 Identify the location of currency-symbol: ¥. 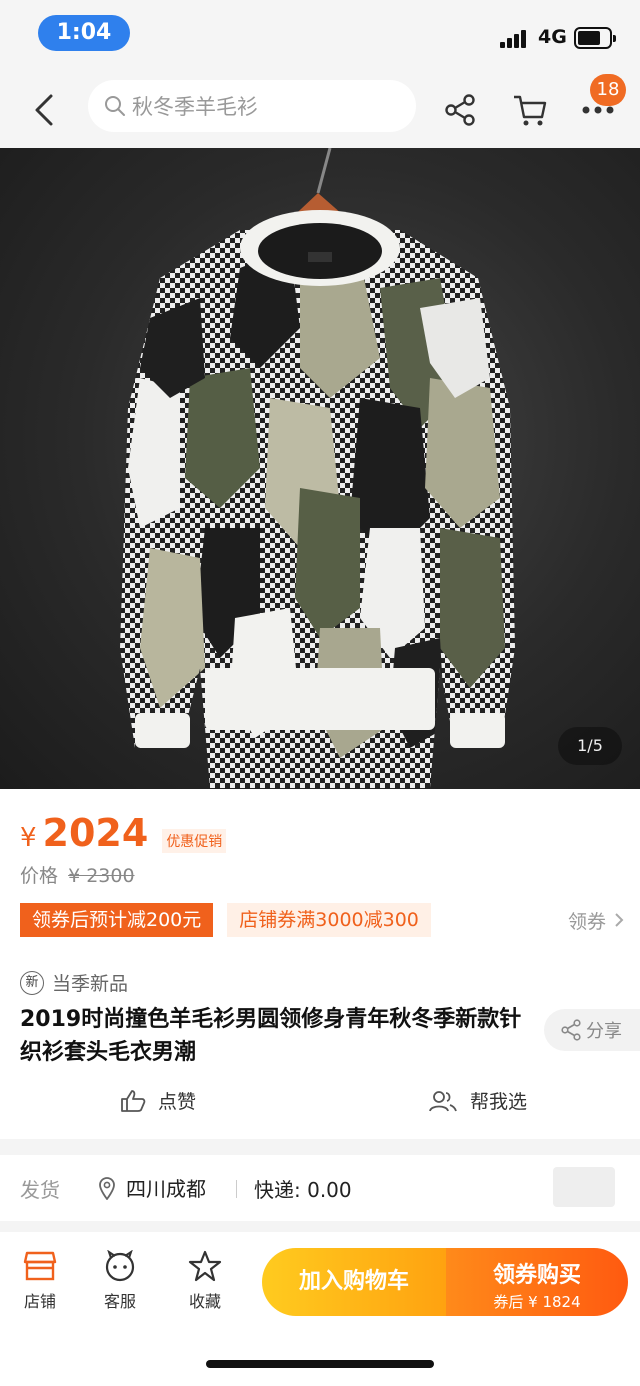
(28, 838).